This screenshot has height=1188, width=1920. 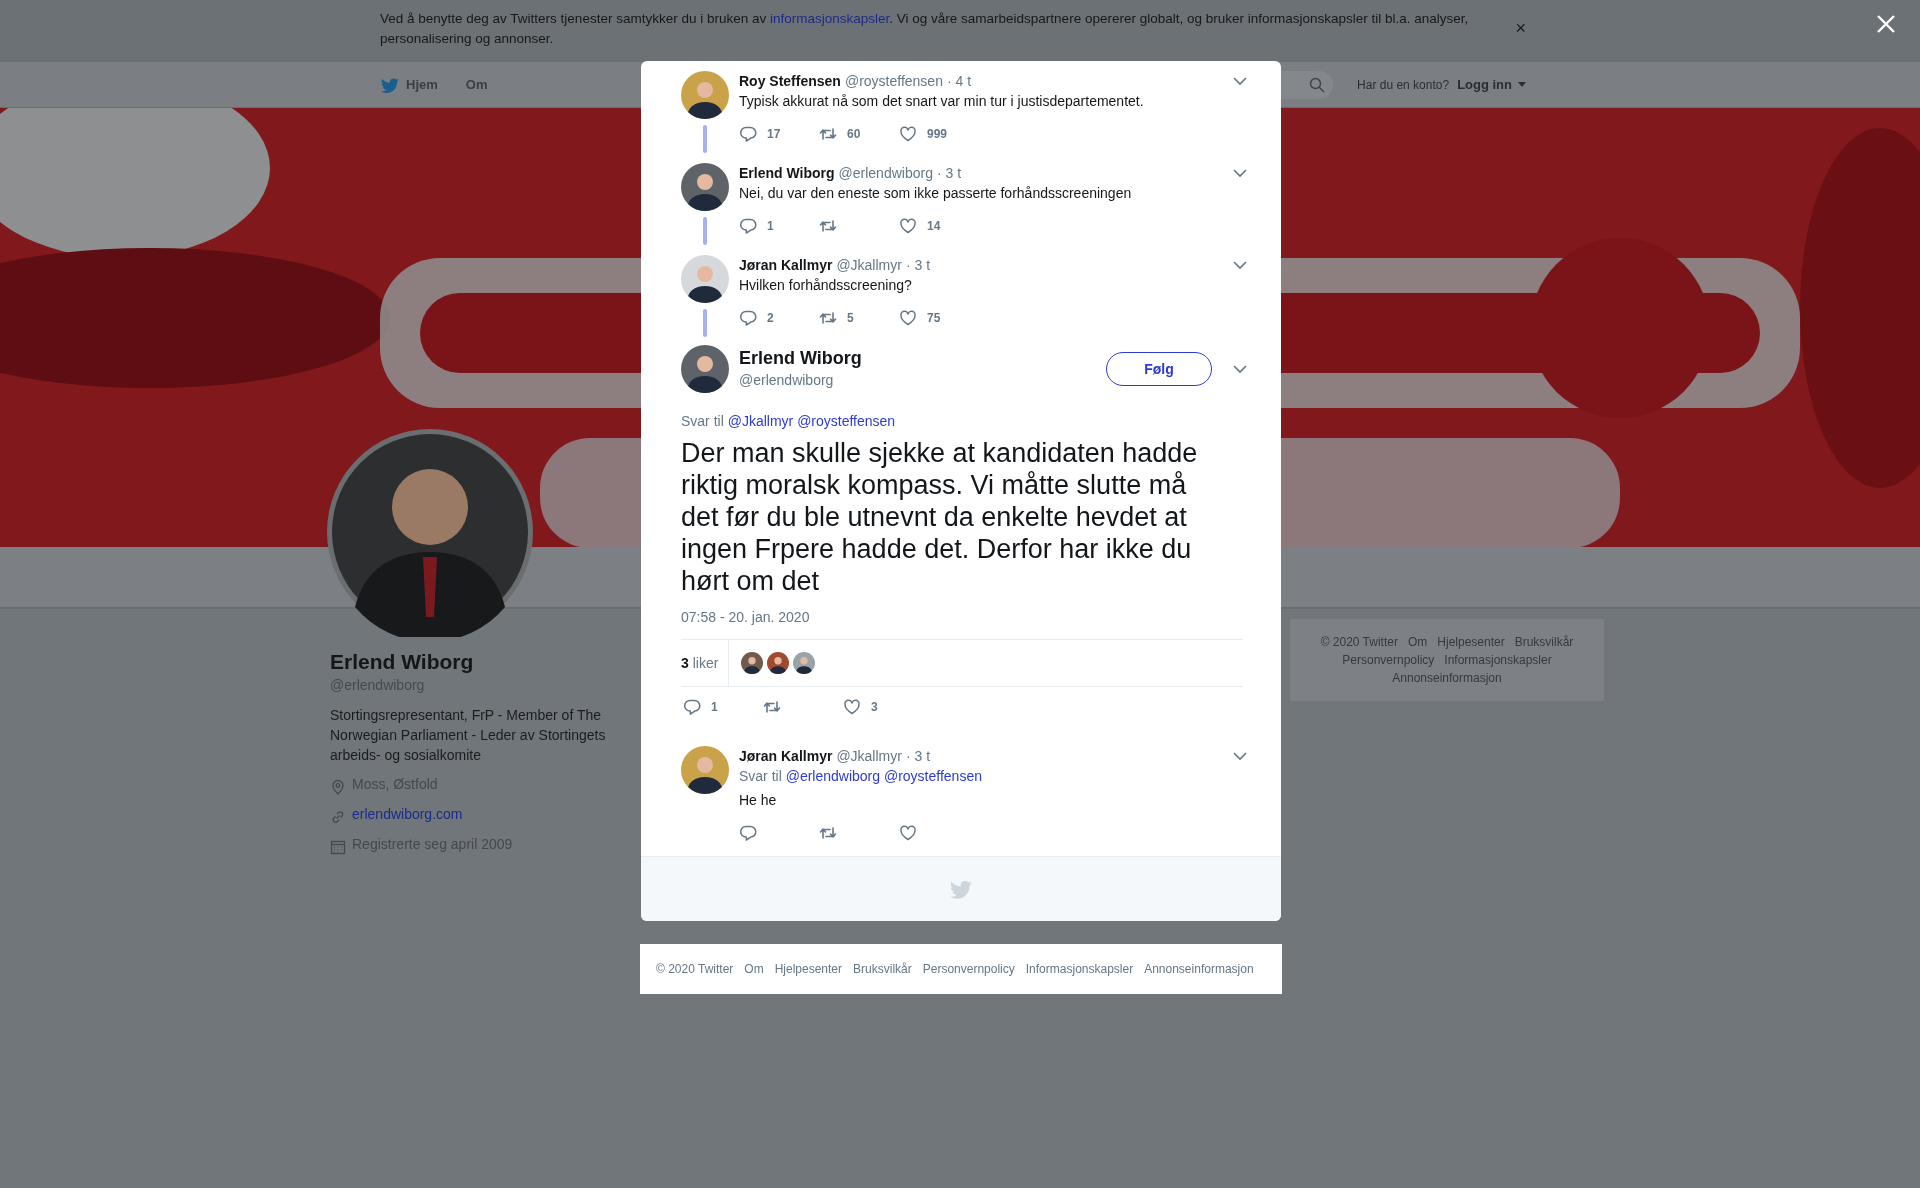 What do you see at coordinates (918, 756) in the screenshot?
I see `tweet-time: · 3 t` at bounding box center [918, 756].